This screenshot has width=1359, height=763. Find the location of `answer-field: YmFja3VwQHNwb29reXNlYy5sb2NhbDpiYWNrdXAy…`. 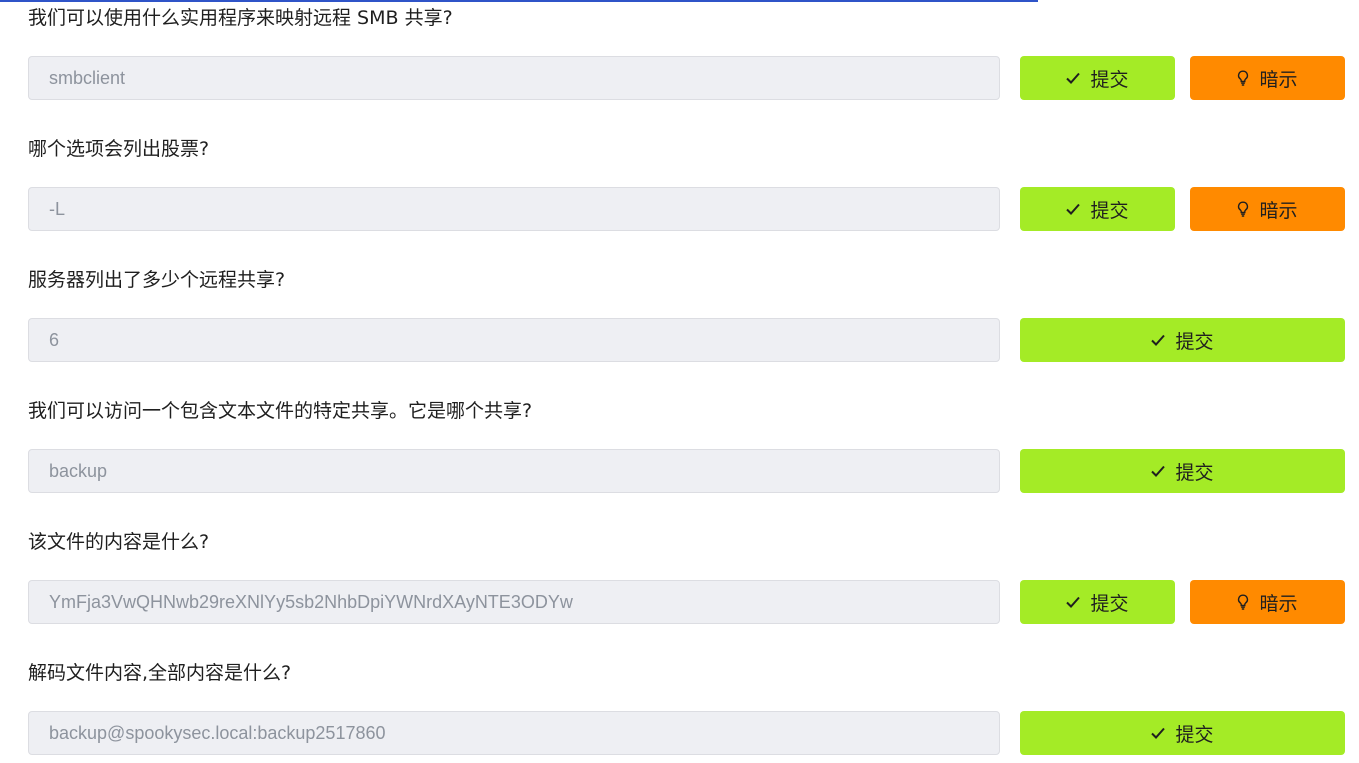

answer-field: YmFja3VwQHNwb29reXNlYy5sb2NhbDpiYWNrdXAy… is located at coordinates (514, 602).